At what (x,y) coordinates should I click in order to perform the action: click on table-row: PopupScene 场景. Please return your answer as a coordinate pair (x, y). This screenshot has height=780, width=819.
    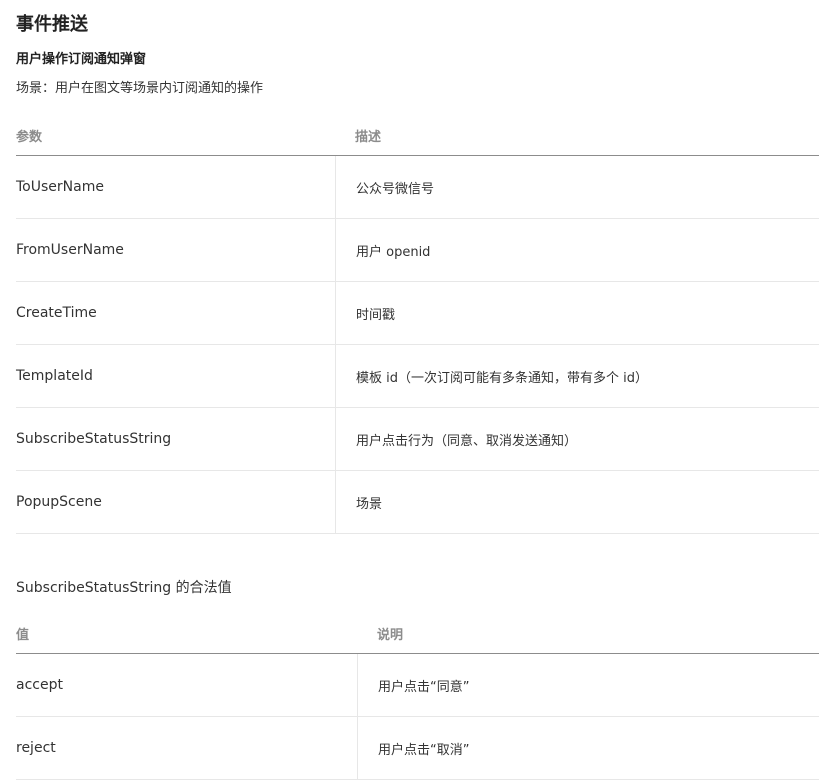
    Looking at the image, I should click on (417, 502).